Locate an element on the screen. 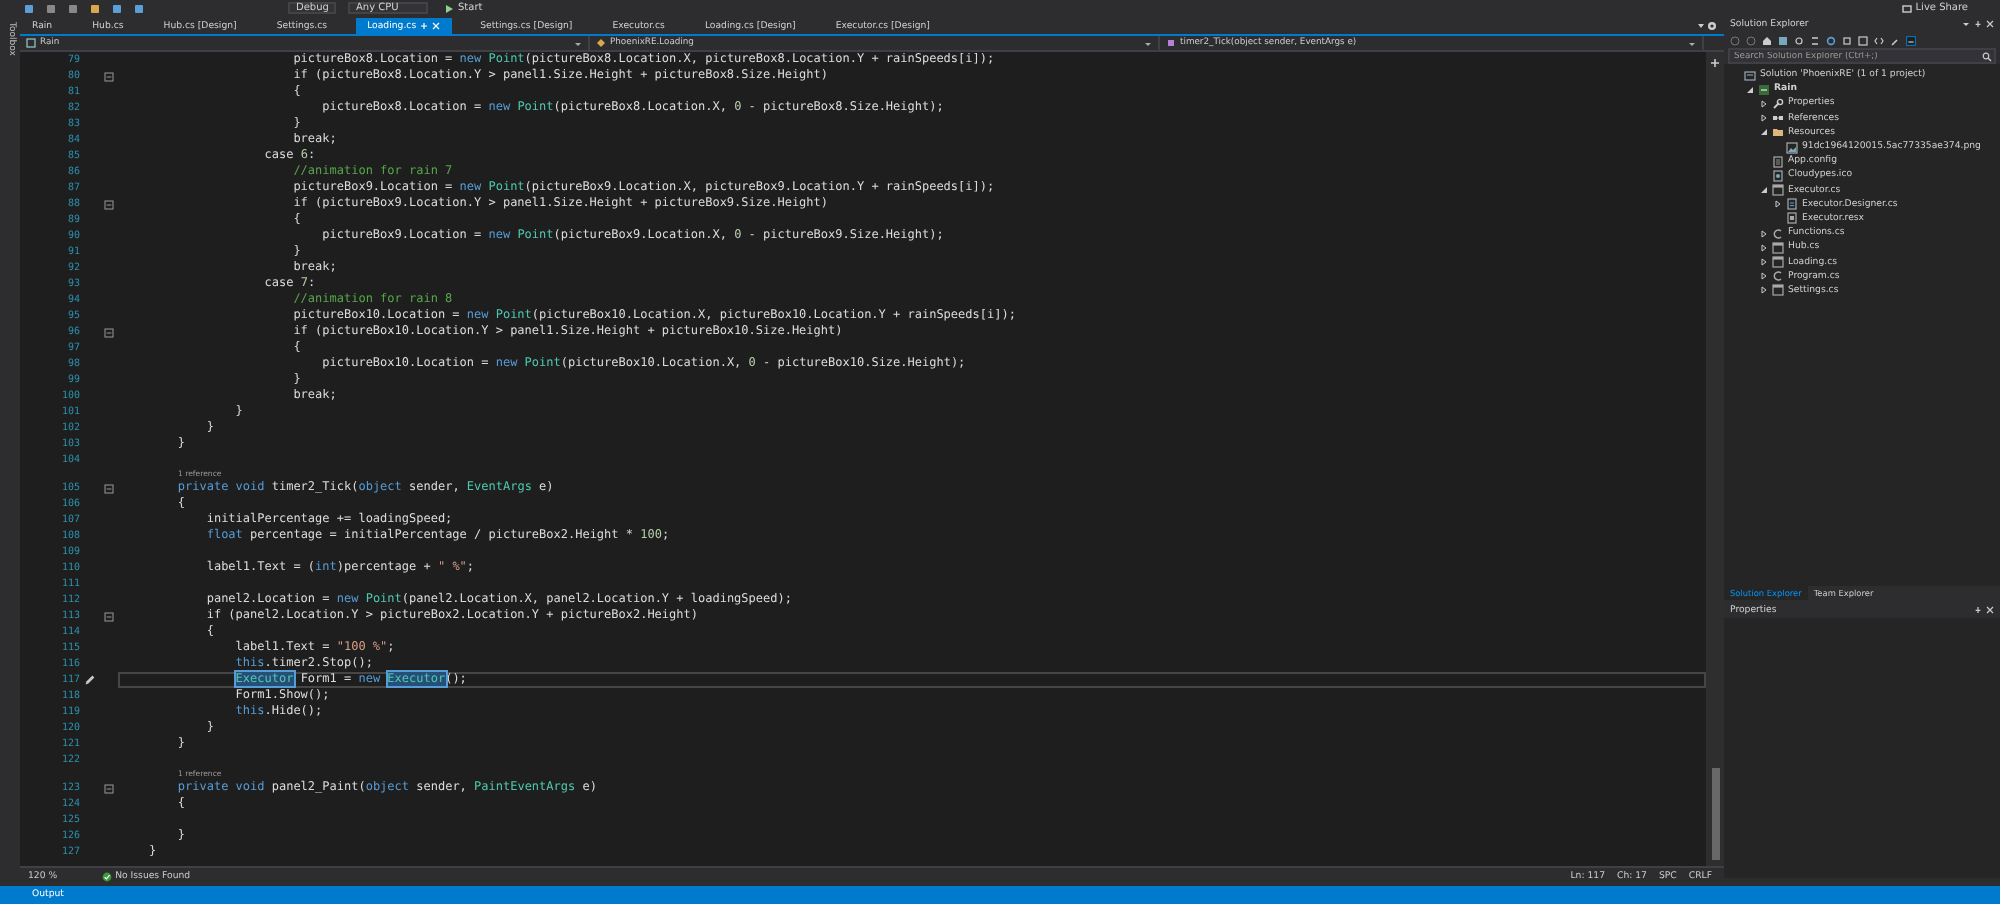 The width and height of the screenshot is (2000, 904). icon-file-icon is located at coordinates (1778, 175).